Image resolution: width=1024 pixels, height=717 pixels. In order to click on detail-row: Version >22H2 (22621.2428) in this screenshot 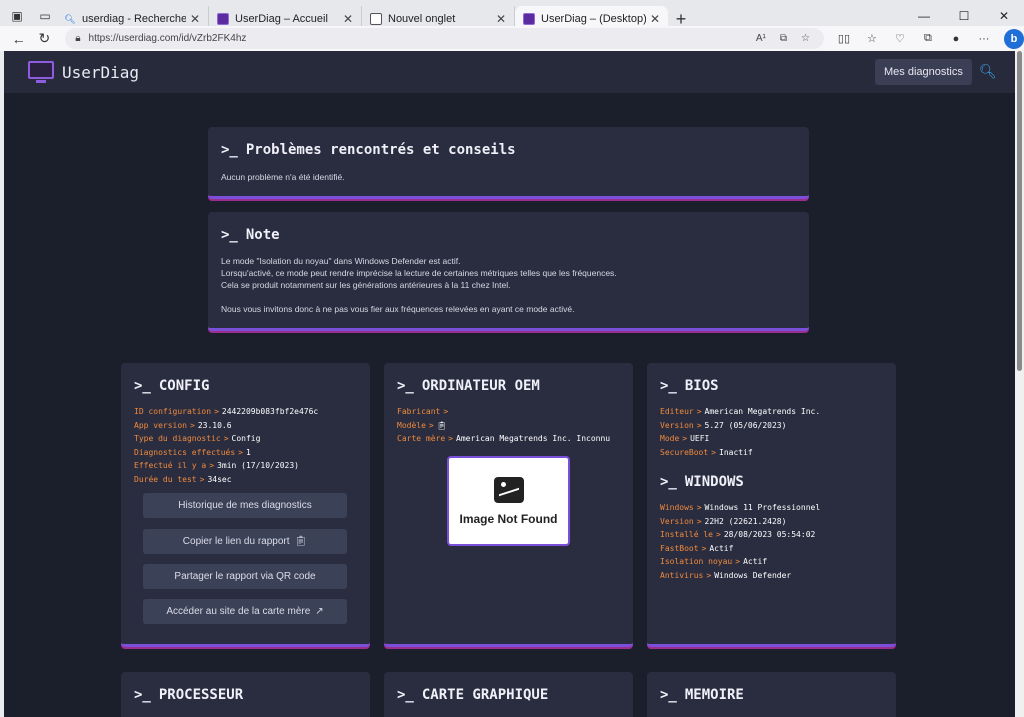, I will do `click(723, 521)`.